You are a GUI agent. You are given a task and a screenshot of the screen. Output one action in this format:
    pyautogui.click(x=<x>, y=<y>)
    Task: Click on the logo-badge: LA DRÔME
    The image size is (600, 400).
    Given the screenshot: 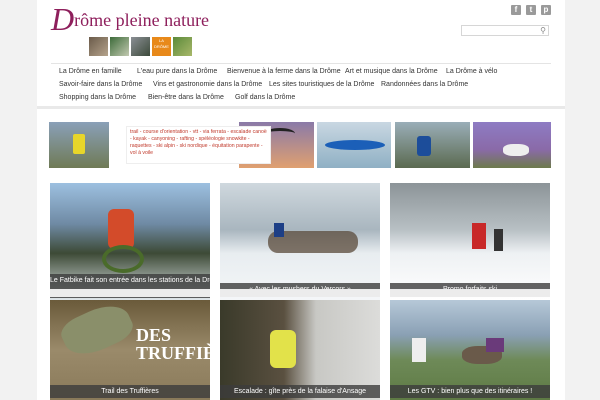 What is the action you would take?
    pyautogui.click(x=161, y=46)
    